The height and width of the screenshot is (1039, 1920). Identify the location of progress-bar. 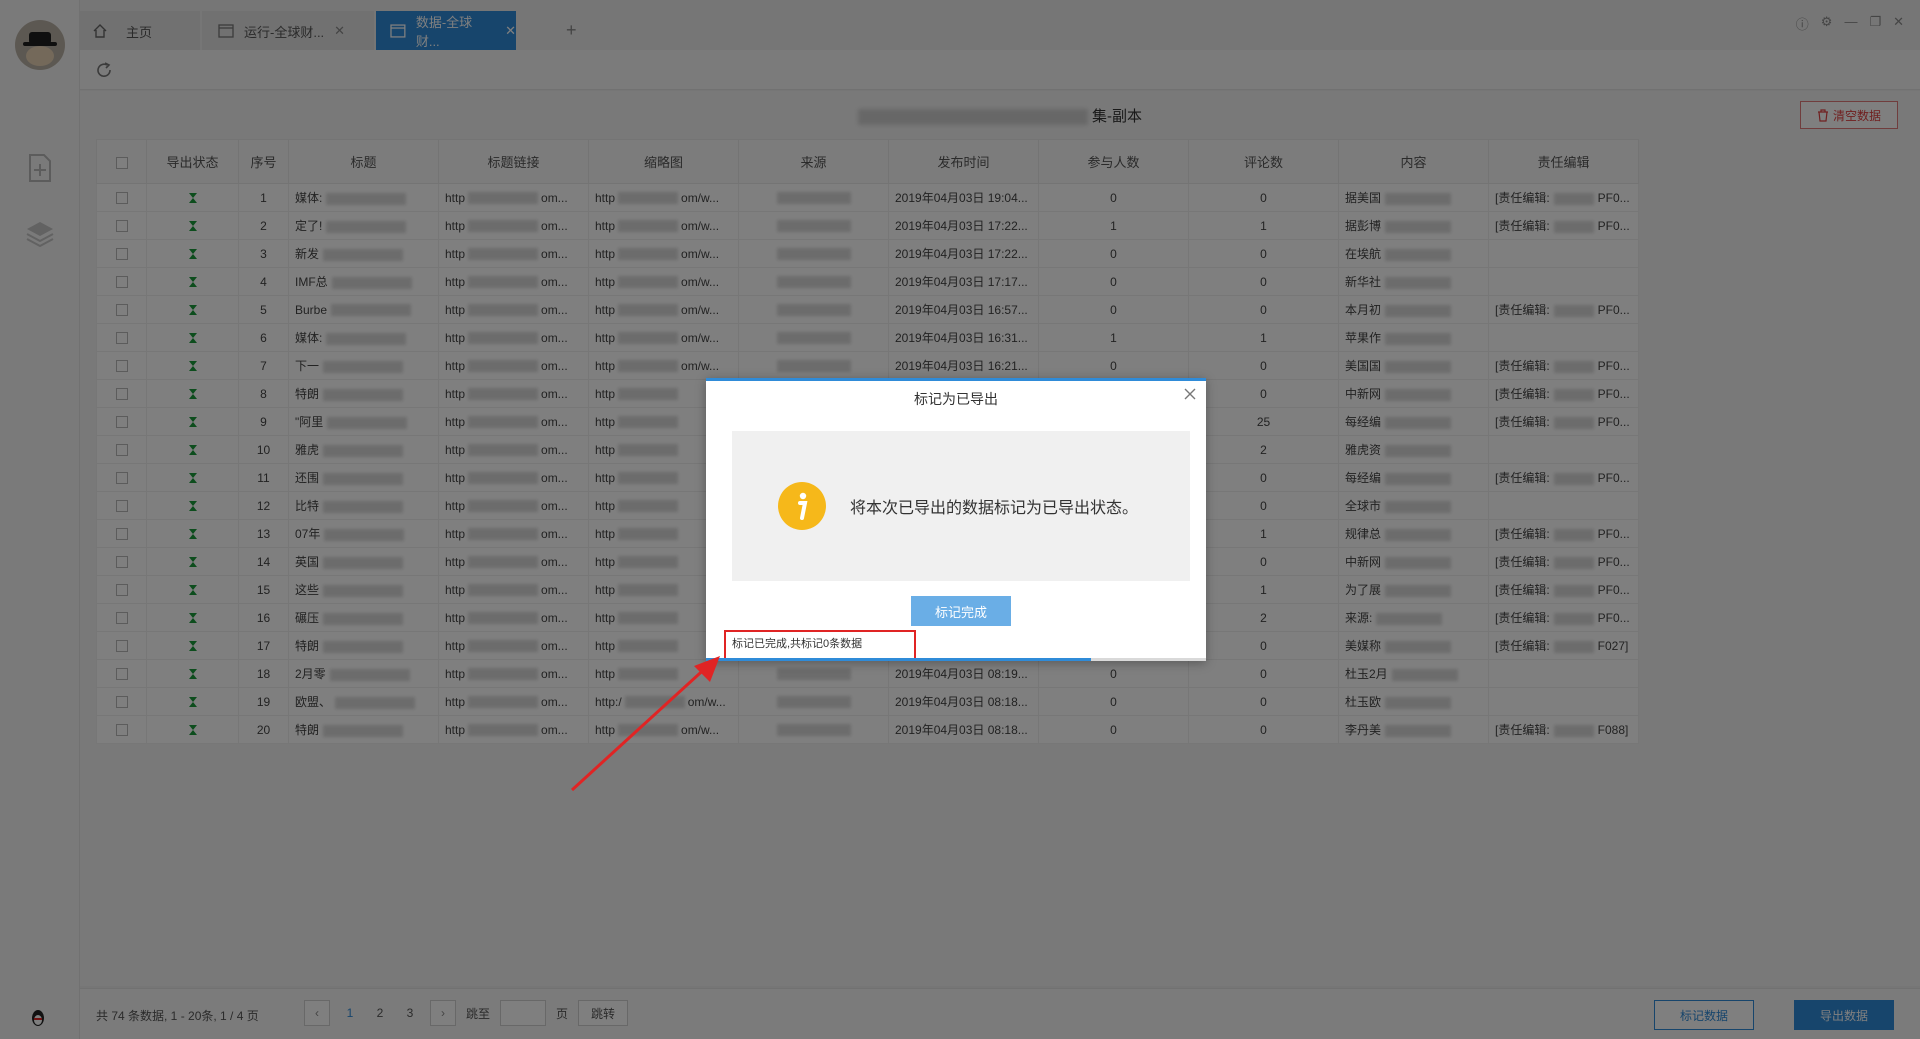
(898, 659).